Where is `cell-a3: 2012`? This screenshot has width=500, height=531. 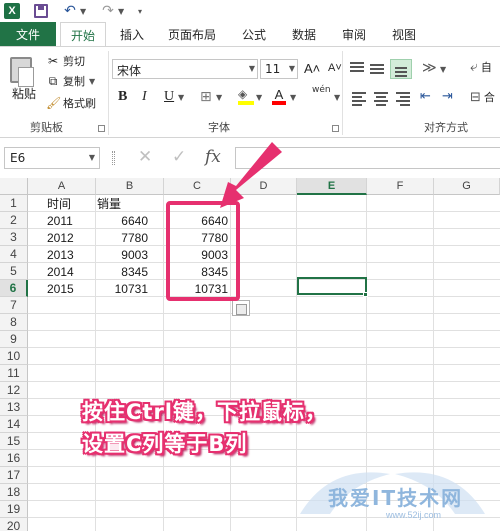
cell-a3: 2012 is located at coordinates (60, 237).